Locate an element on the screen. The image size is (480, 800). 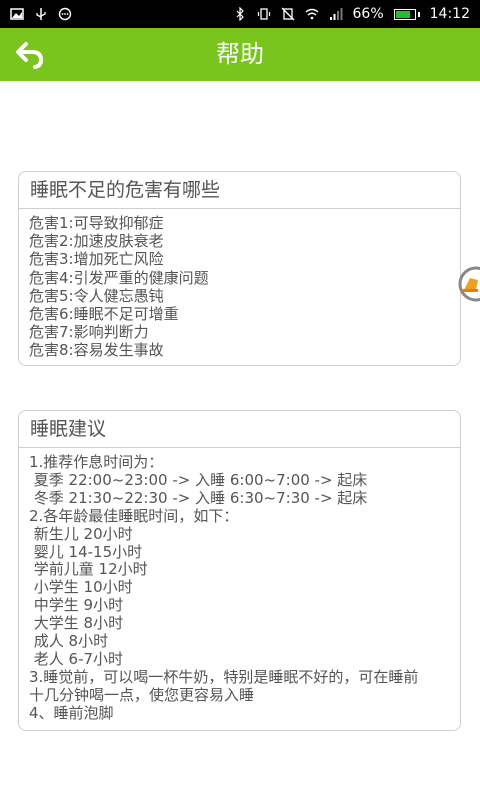
advice-line: 冬季 21:30~22:30 -> 入睡 6:30~7:30 -> 起床 is located at coordinates (198, 497).